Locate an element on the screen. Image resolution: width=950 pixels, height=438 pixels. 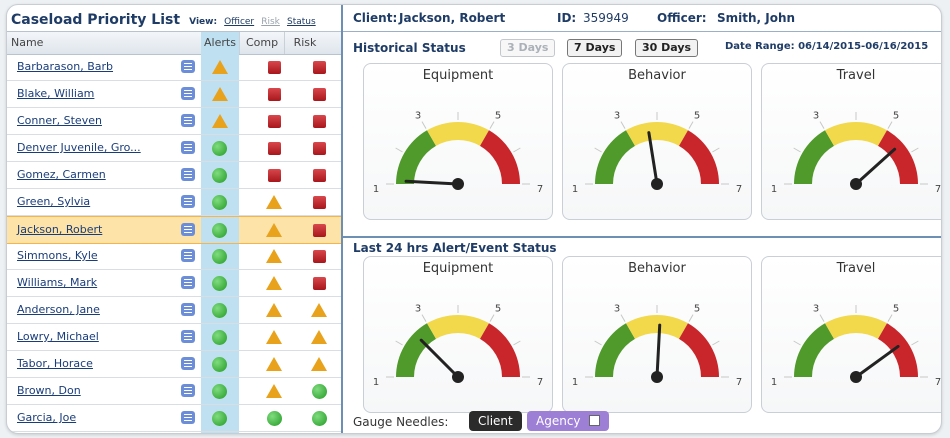
gauge-needle-hub is located at coordinates (657, 377).